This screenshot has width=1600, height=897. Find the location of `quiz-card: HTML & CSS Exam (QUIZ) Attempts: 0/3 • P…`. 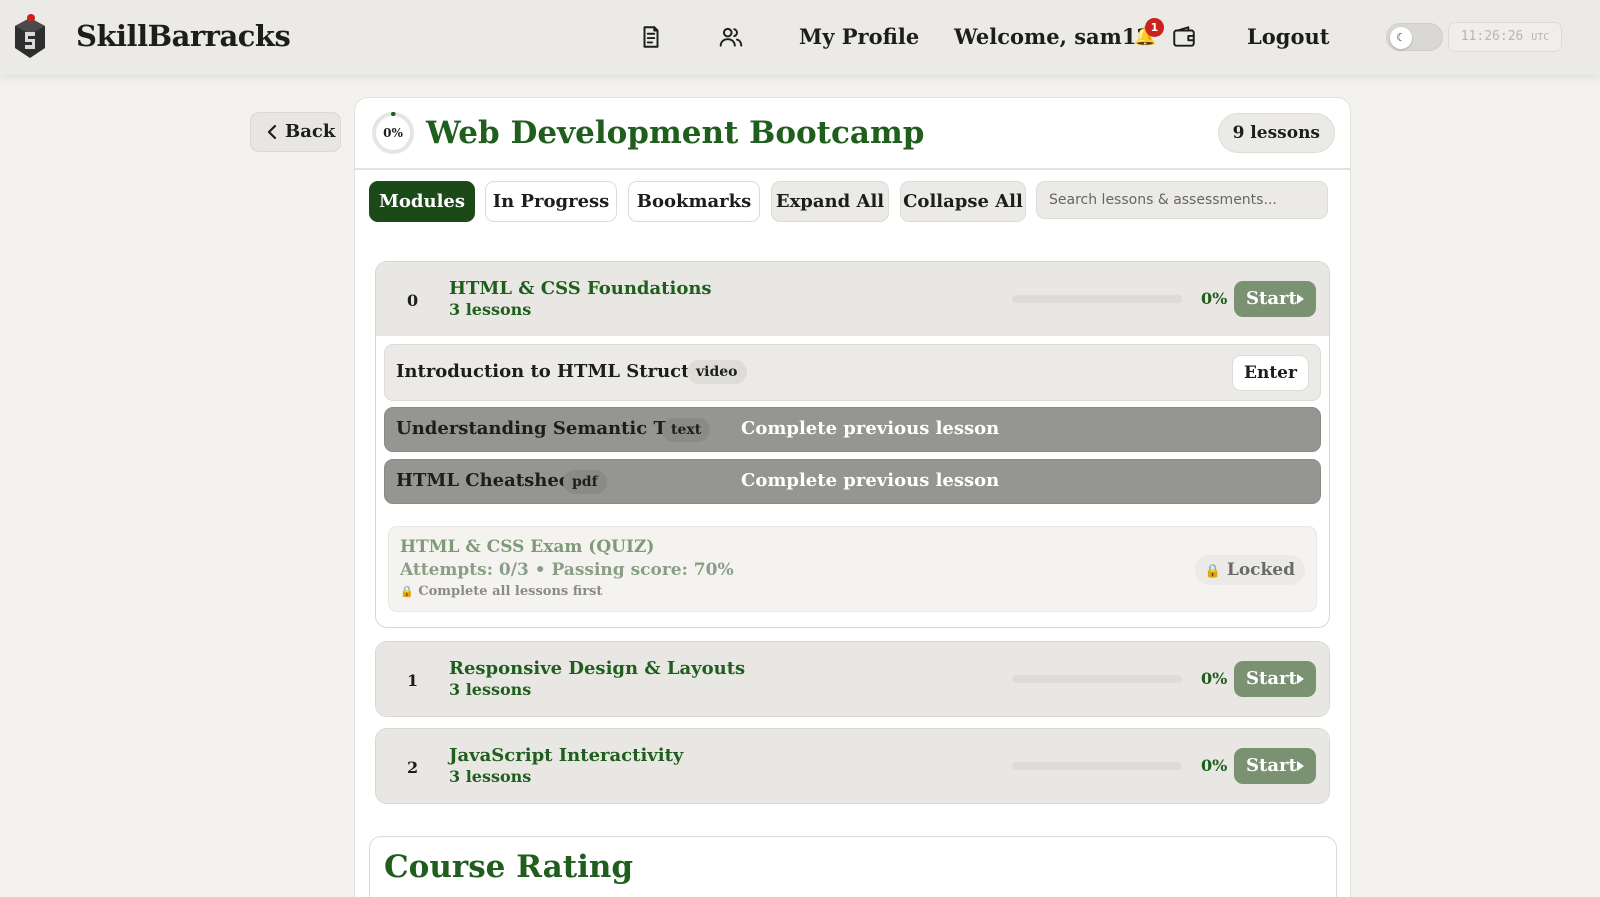

quiz-card: HTML & CSS Exam (QUIZ) Attempts: 0/3 • P… is located at coordinates (852, 569).